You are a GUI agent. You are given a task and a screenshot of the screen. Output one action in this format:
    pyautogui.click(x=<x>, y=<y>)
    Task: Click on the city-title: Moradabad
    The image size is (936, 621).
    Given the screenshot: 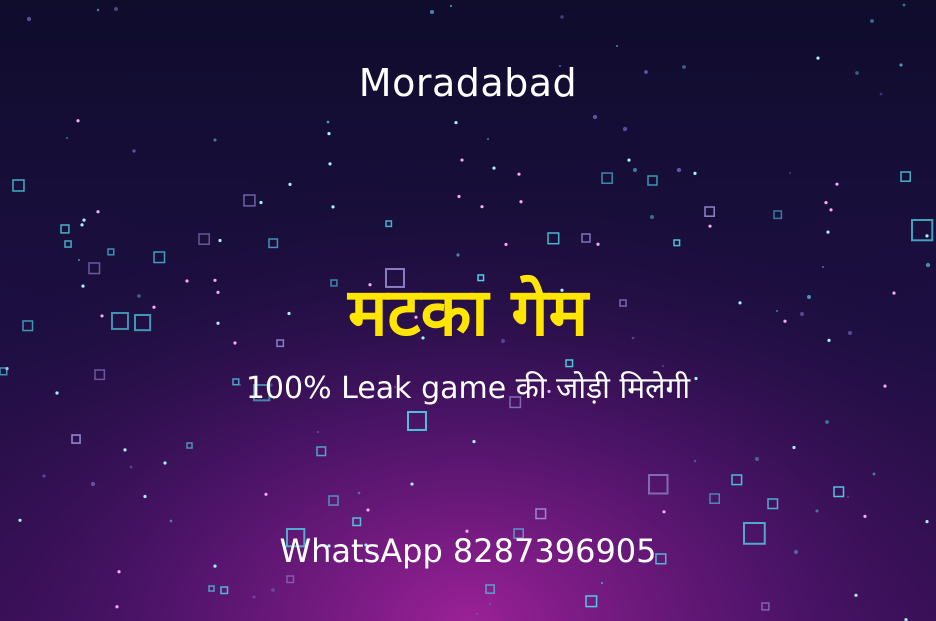 What is the action you would take?
    pyautogui.click(x=468, y=83)
    